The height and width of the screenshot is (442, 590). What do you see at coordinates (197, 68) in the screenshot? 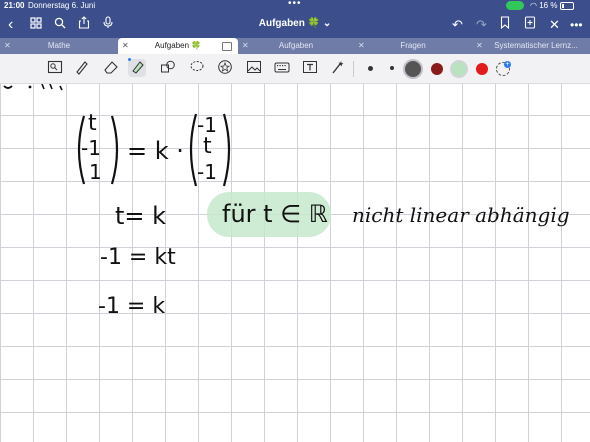
I see `lasso-icon` at bounding box center [197, 68].